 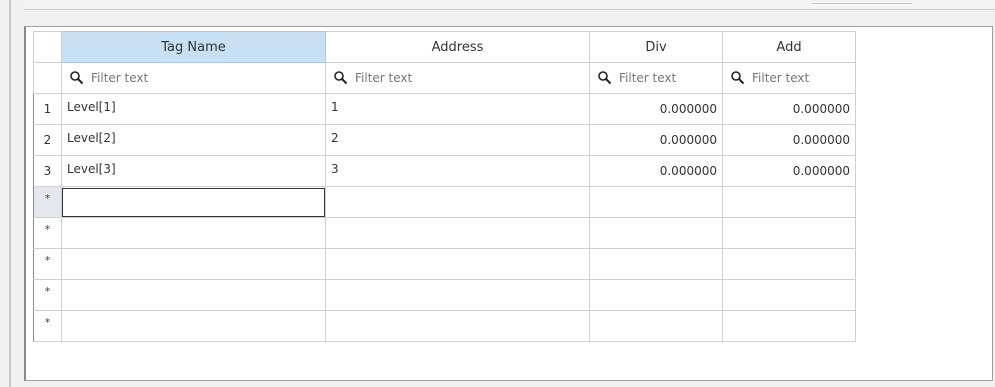 I want to click on filter-row-corner, so click(x=47, y=78).